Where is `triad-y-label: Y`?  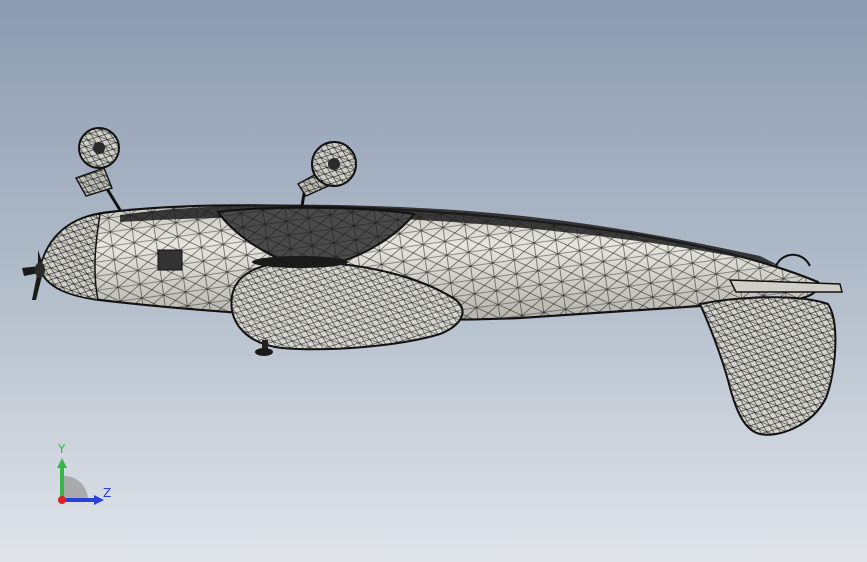 triad-y-label: Y is located at coordinates (62, 449).